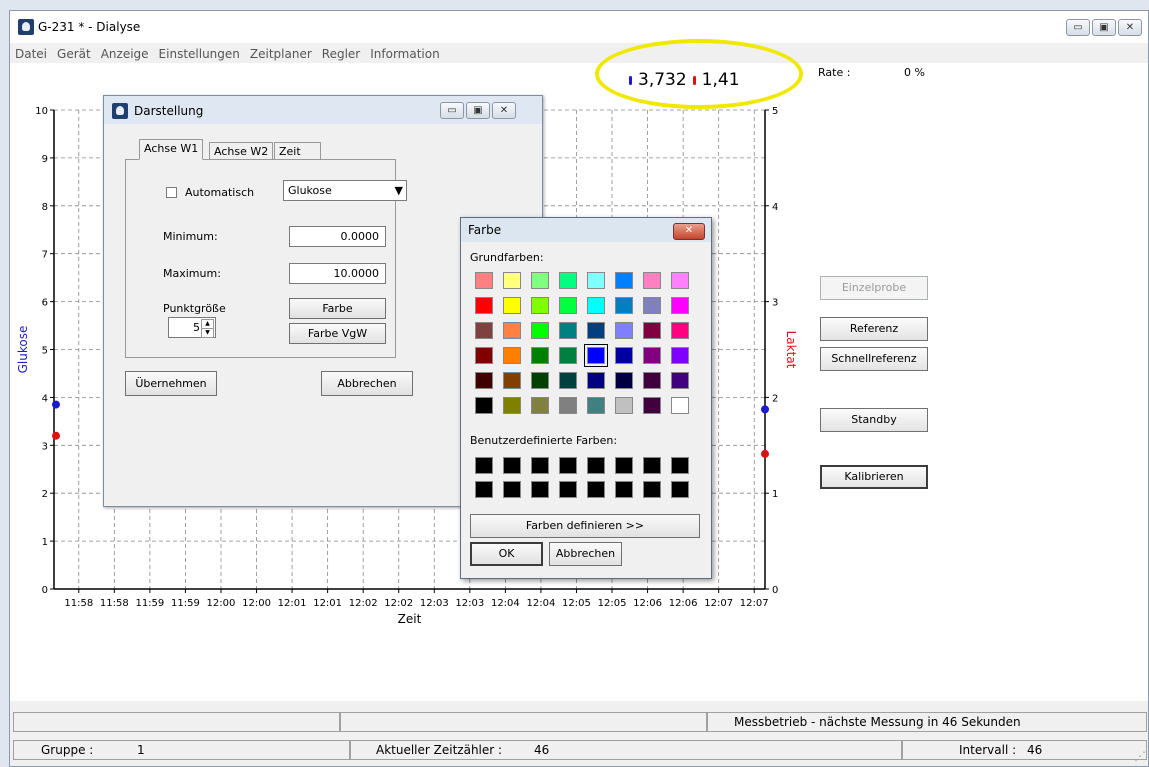 Image resolution: width=1149 pixels, height=767 pixels. Describe the element at coordinates (337, 236) in the screenshot. I see `minimum-field: 0.0000` at that location.